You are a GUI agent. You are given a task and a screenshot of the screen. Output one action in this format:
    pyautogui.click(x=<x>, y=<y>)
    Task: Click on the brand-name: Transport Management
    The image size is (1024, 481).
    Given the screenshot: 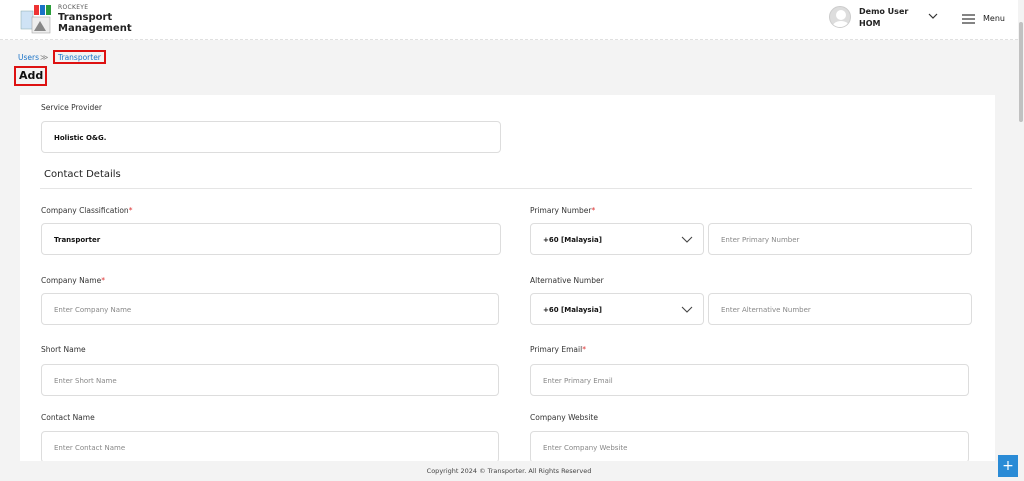 What is the action you would take?
    pyautogui.click(x=95, y=23)
    